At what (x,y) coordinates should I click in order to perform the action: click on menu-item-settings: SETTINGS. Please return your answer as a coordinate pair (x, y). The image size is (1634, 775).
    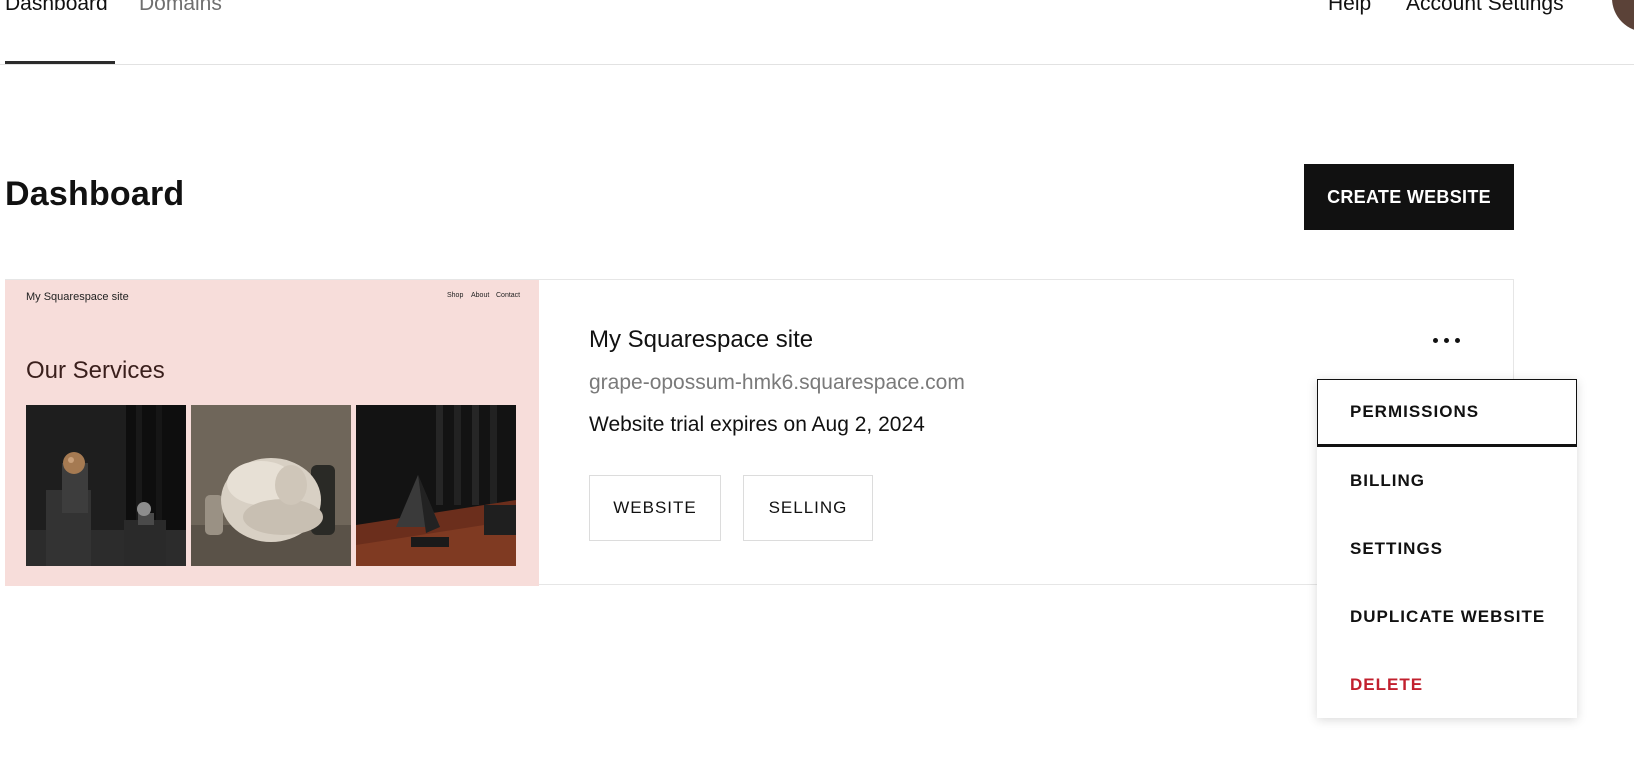
    Looking at the image, I should click on (1447, 549).